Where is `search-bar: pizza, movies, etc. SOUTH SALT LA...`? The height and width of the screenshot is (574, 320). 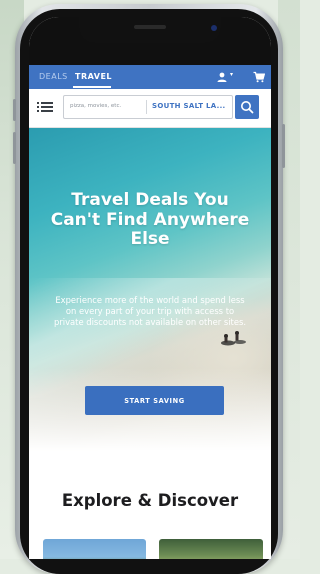 search-bar: pizza, movies, etc. SOUTH SALT LA... is located at coordinates (150, 108).